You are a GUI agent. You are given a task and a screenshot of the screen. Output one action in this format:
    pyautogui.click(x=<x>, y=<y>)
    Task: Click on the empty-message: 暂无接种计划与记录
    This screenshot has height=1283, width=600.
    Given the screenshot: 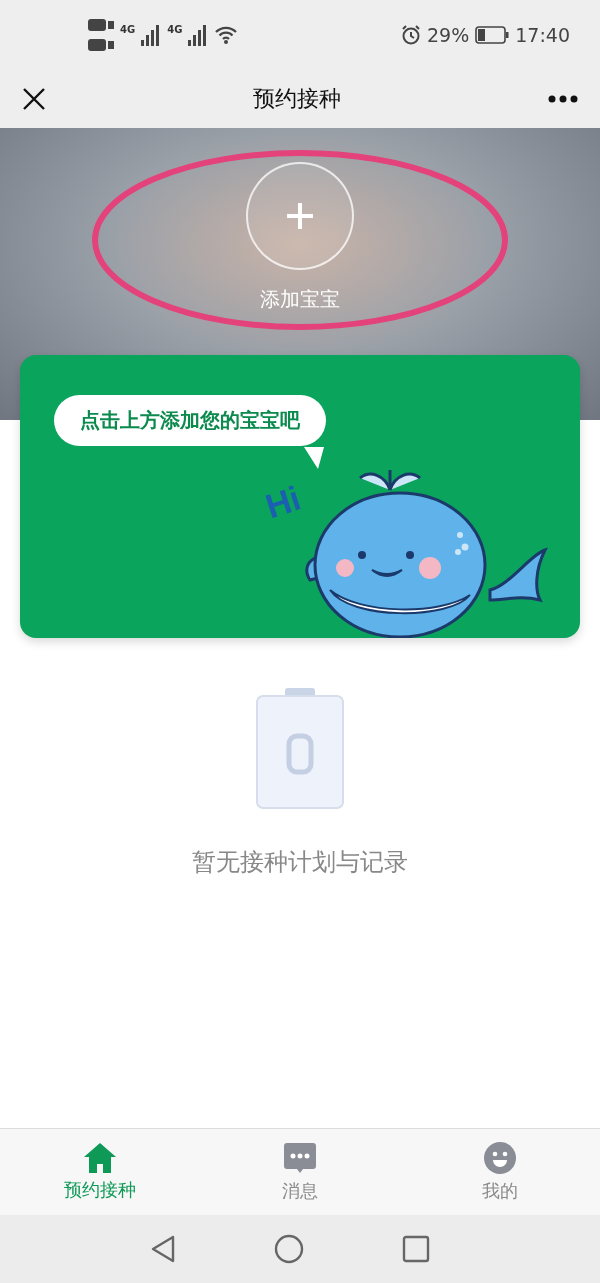 What is the action you would take?
    pyautogui.click(x=300, y=862)
    